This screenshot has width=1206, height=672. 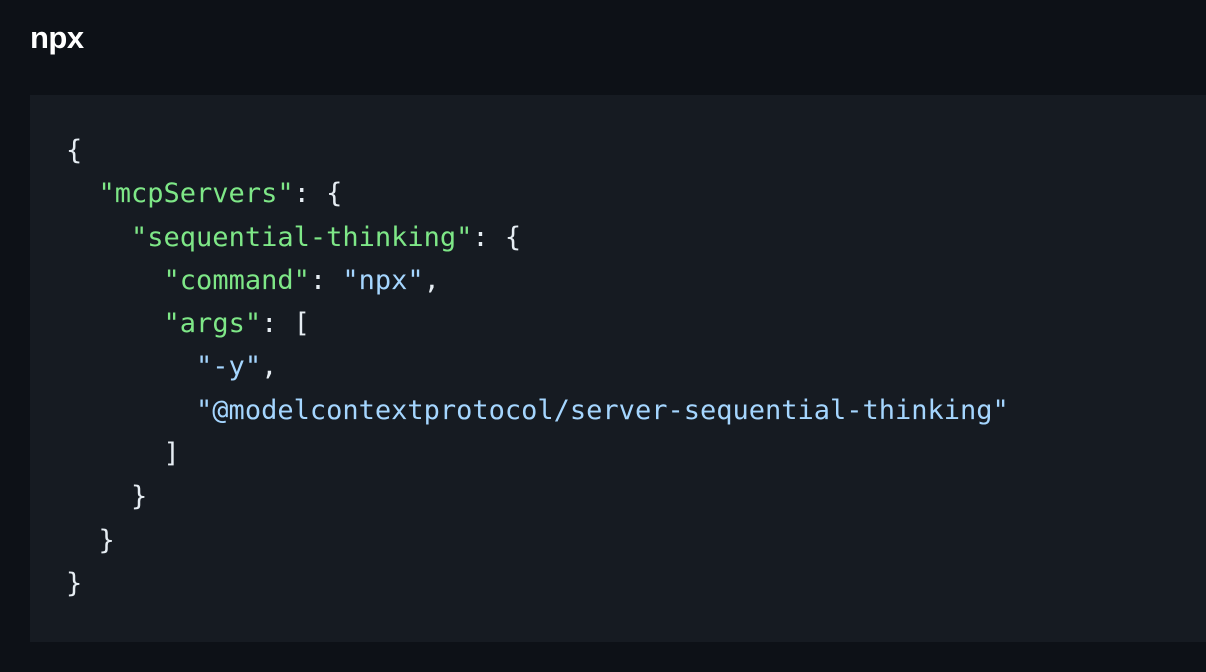 I want to click on section-heading: npx, so click(x=57, y=37).